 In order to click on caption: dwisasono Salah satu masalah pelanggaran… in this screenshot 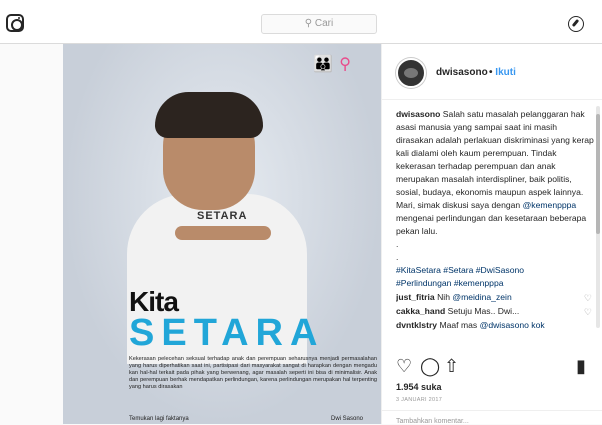, I will do `click(495, 199)`.